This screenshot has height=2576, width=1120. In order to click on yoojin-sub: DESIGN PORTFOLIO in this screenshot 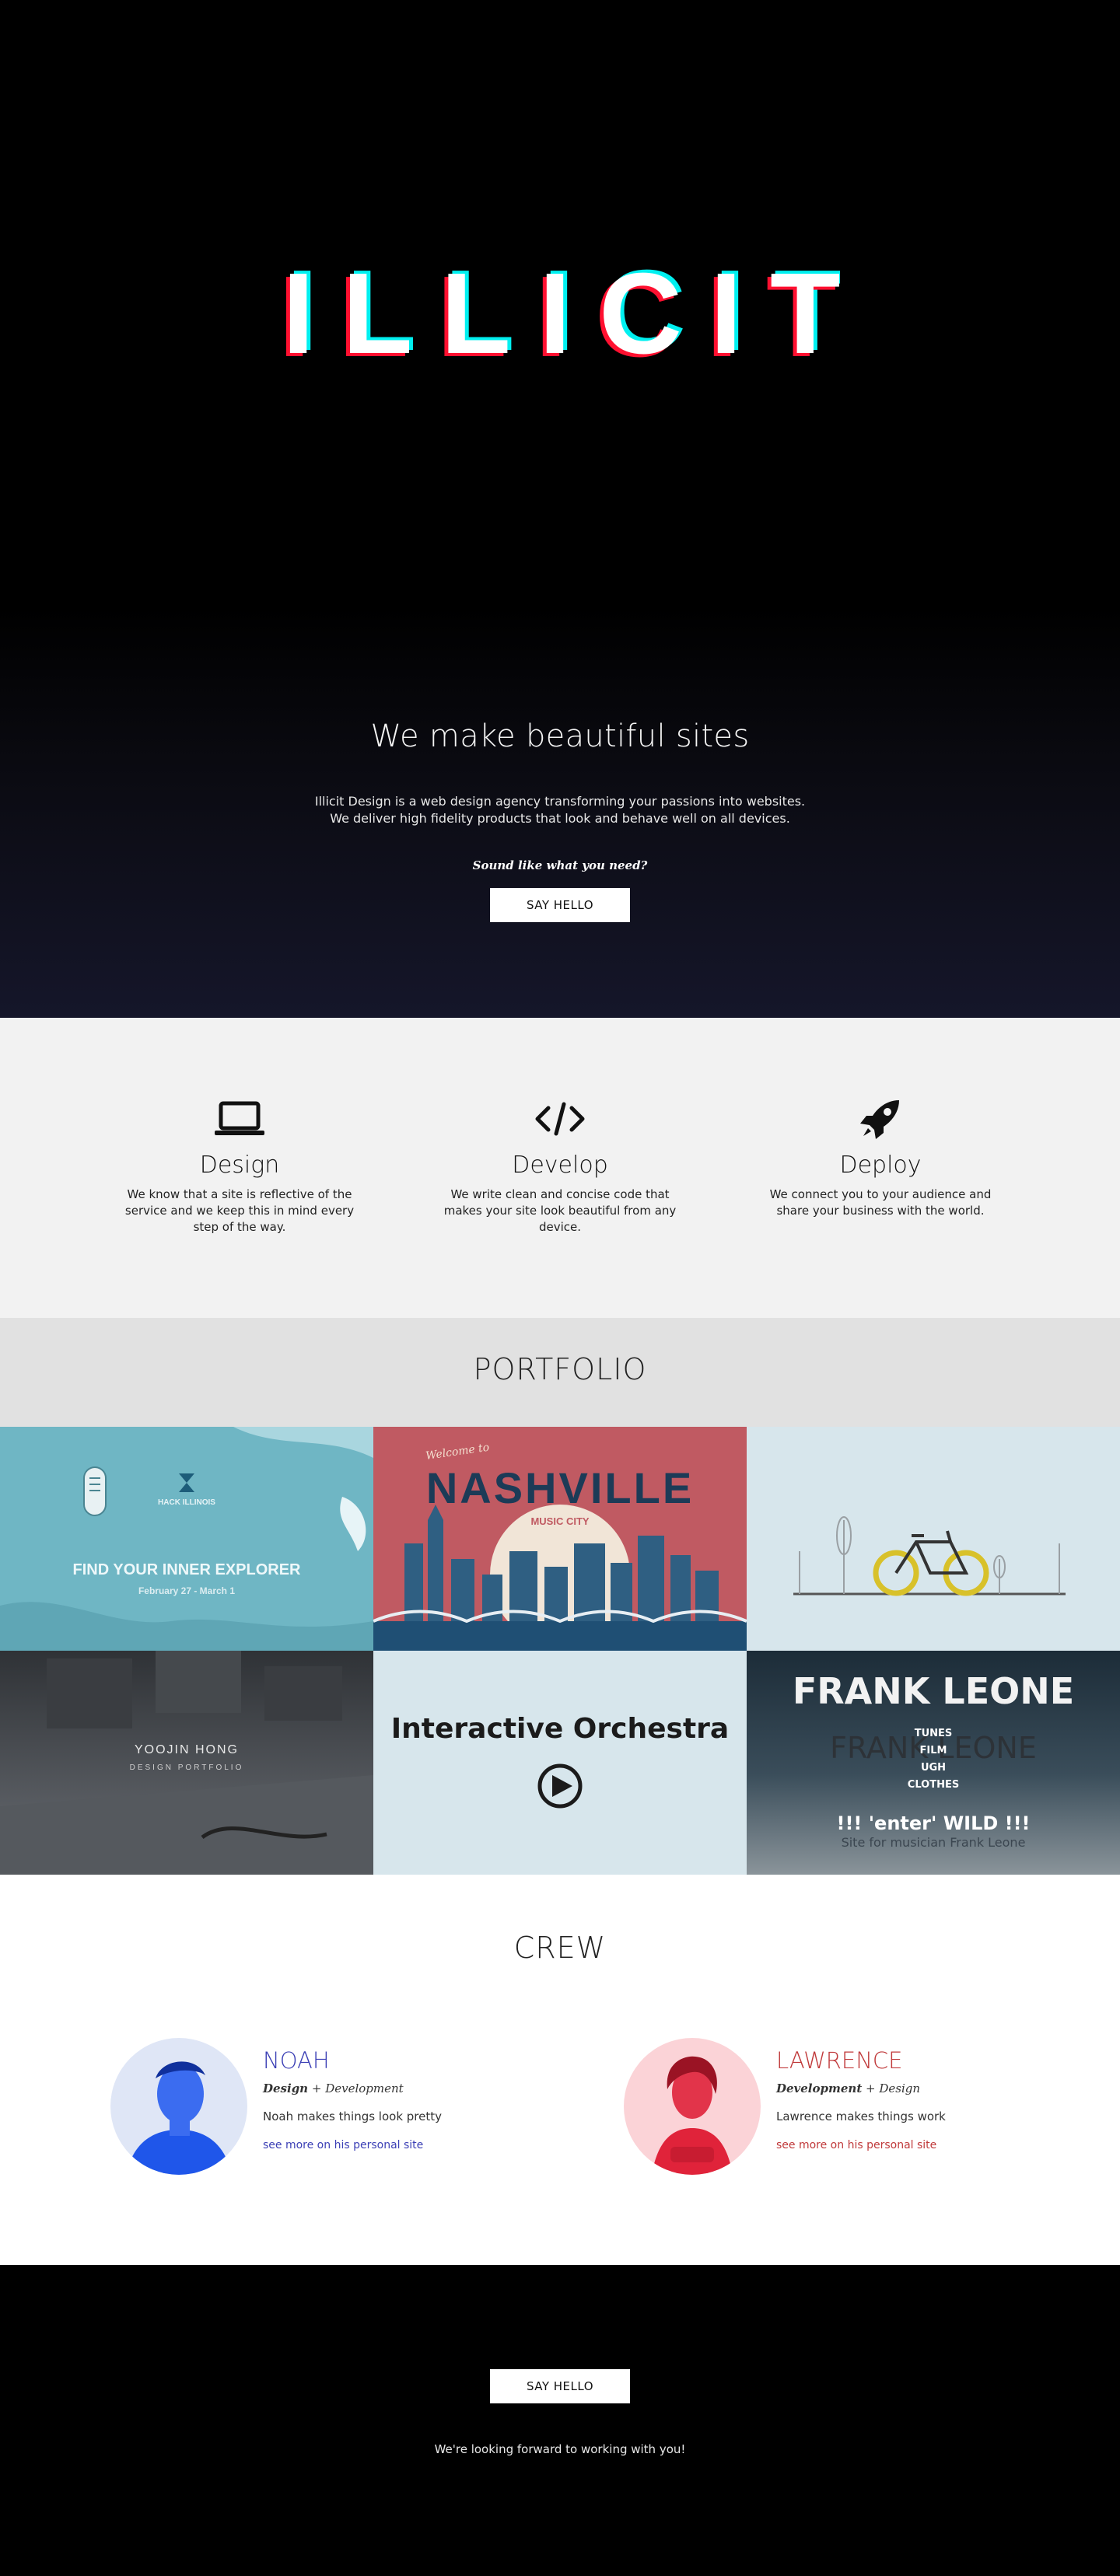, I will do `click(187, 1768)`.